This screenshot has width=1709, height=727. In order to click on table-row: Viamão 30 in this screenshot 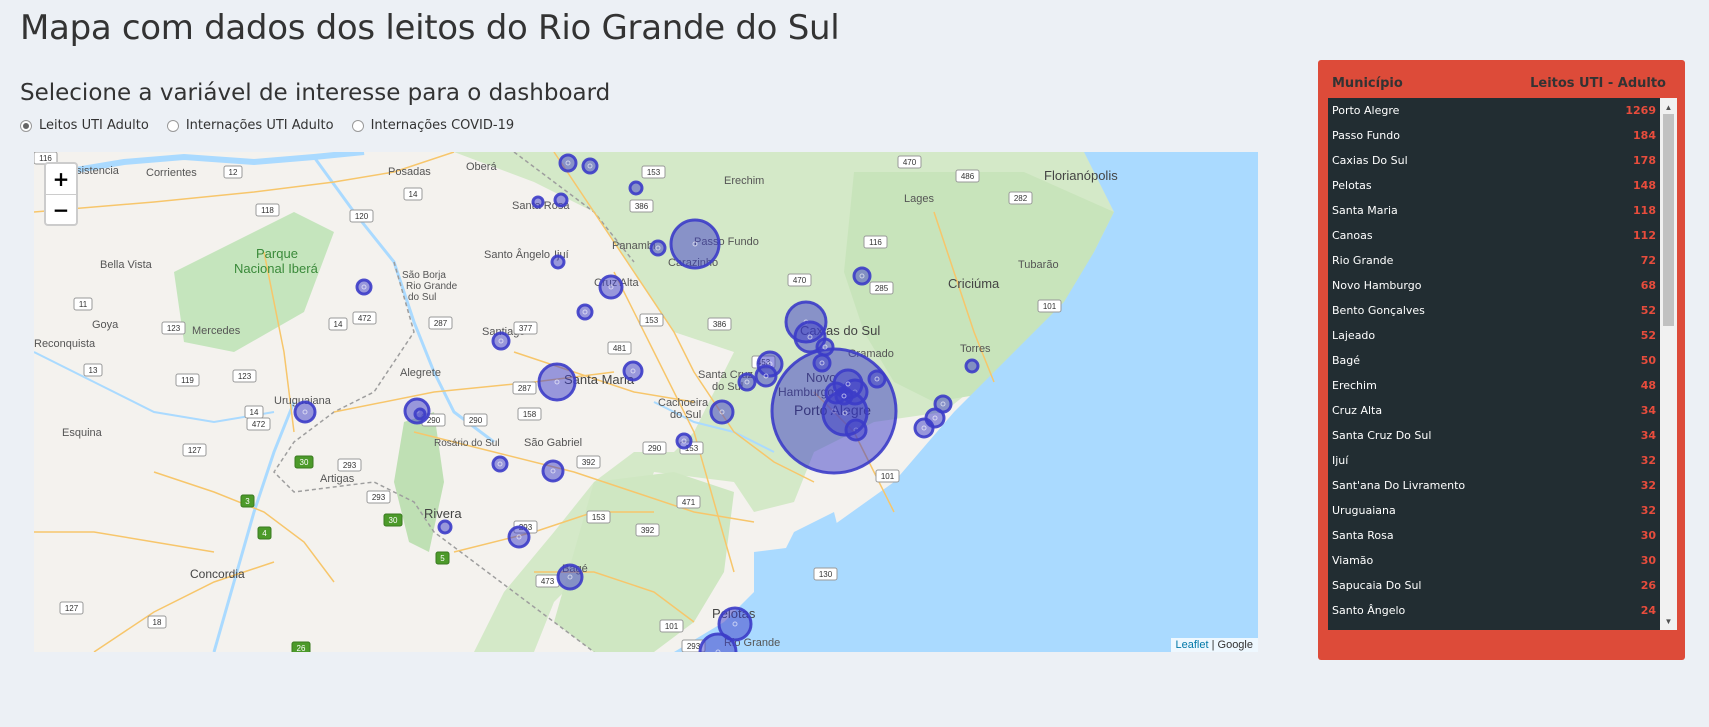, I will do `click(1494, 560)`.